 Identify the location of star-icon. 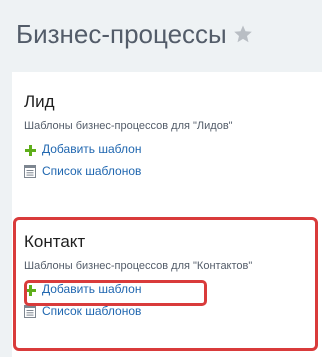
(243, 34).